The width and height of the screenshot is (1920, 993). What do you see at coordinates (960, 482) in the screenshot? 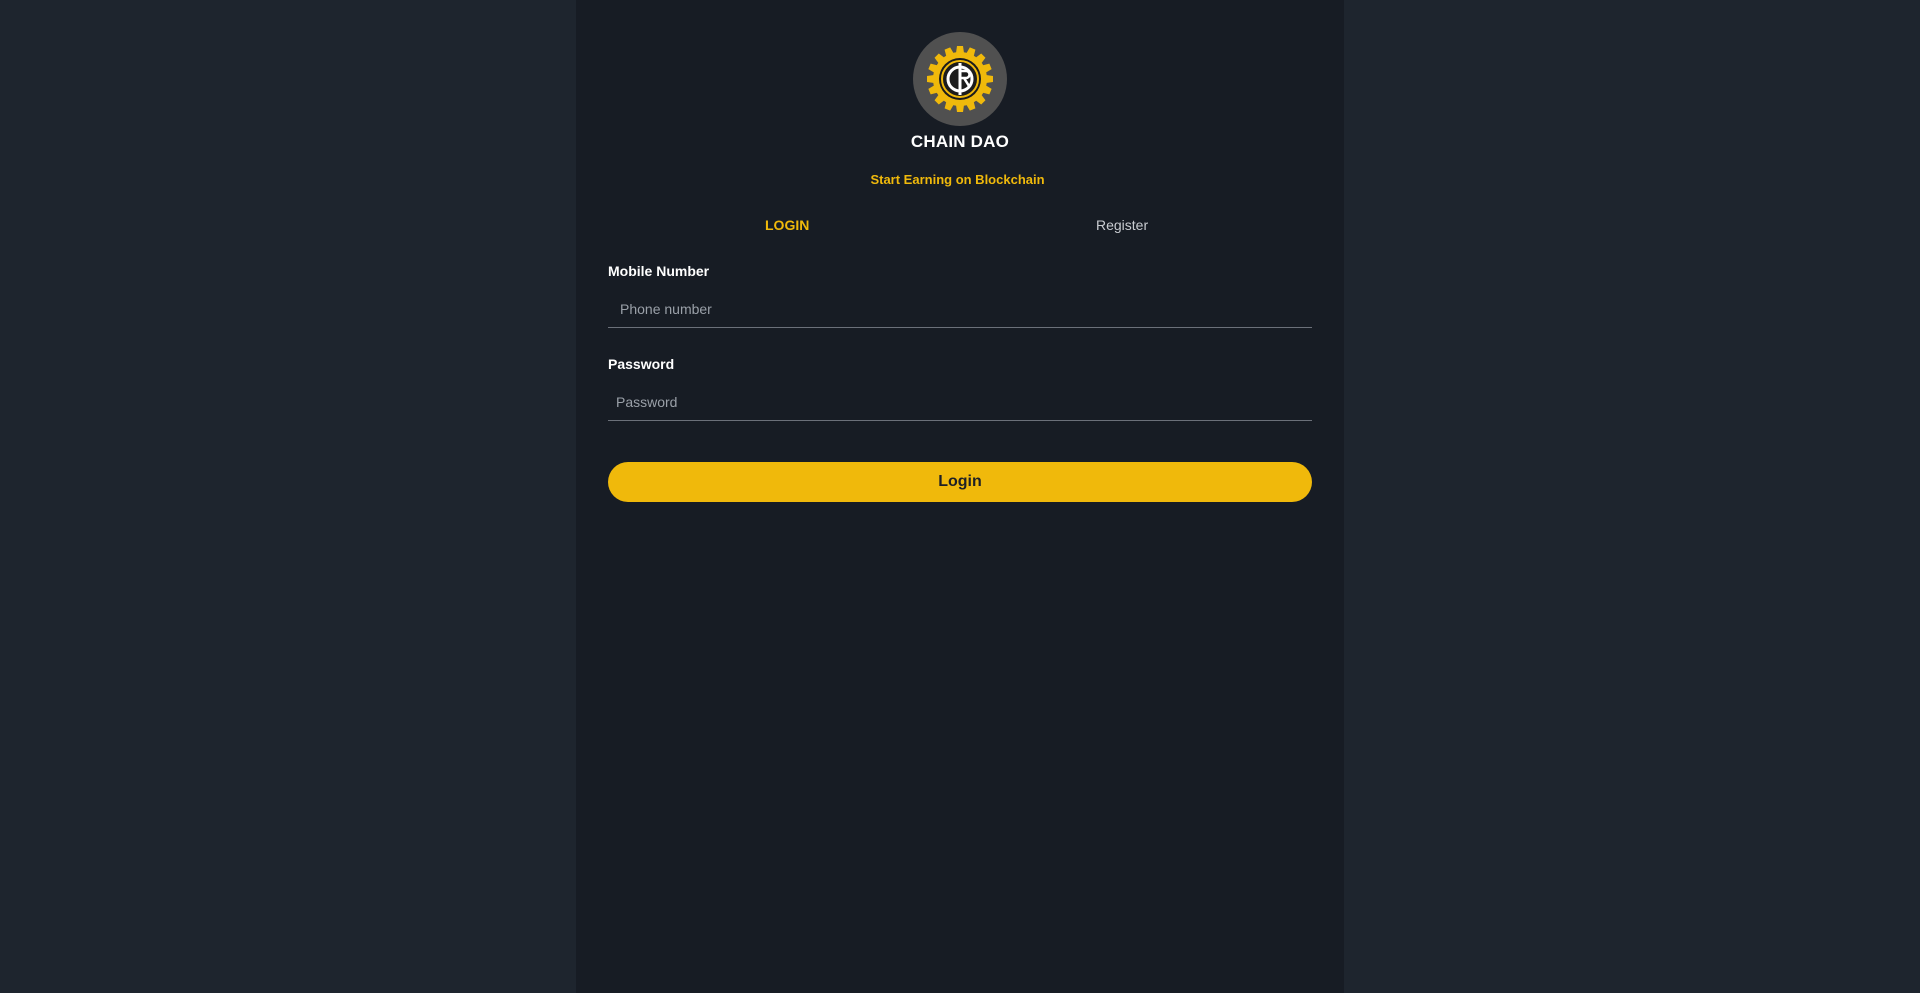
I see `login-button: Login` at bounding box center [960, 482].